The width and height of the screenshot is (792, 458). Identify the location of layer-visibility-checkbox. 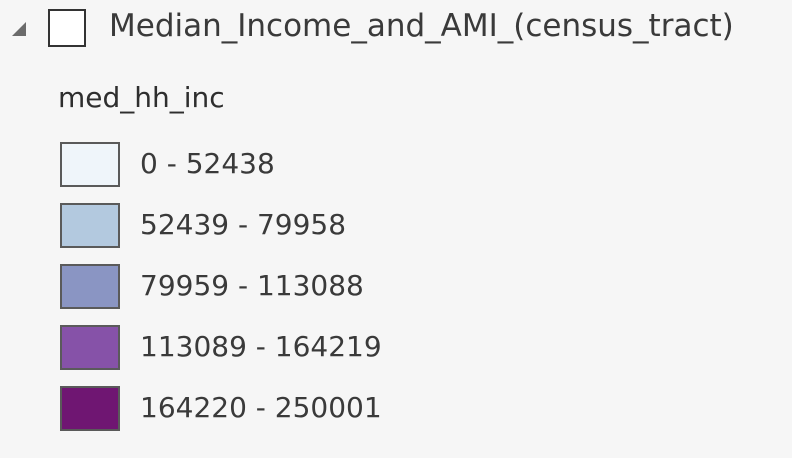
(67, 28).